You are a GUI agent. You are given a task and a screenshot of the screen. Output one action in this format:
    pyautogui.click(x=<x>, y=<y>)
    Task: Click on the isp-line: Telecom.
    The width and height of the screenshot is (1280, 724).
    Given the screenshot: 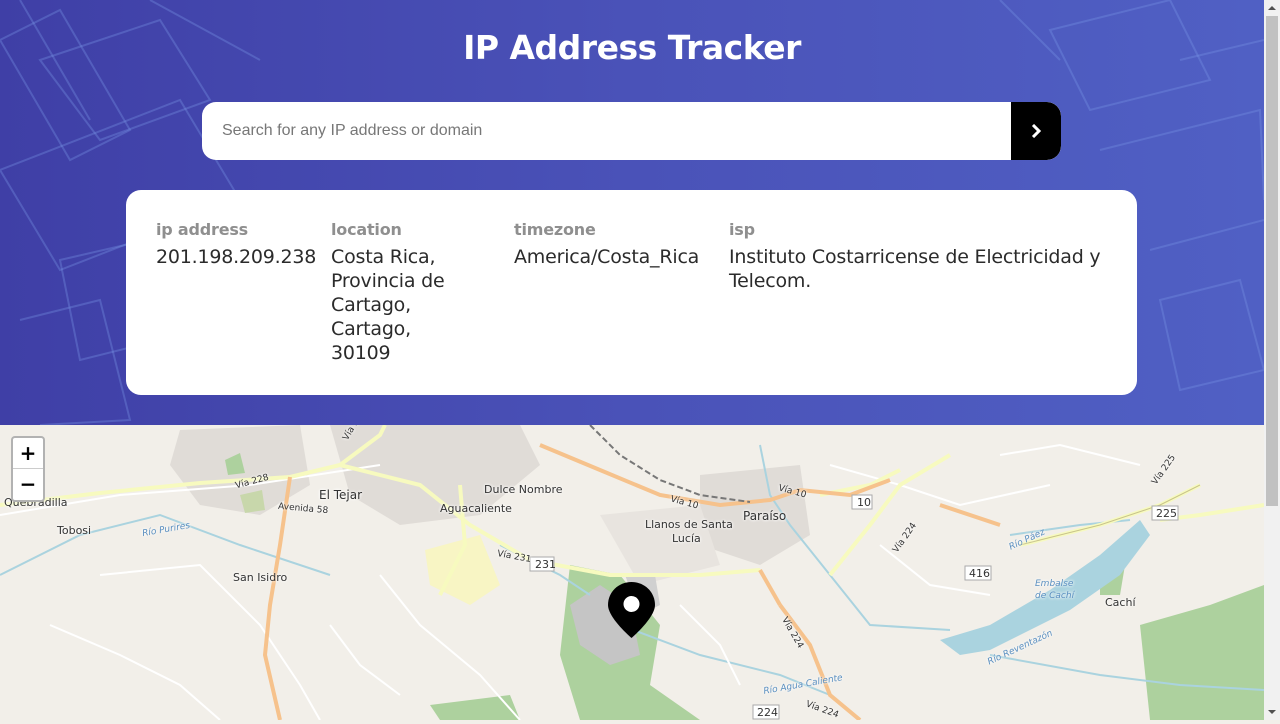 What is the action you would take?
    pyautogui.click(x=770, y=281)
    